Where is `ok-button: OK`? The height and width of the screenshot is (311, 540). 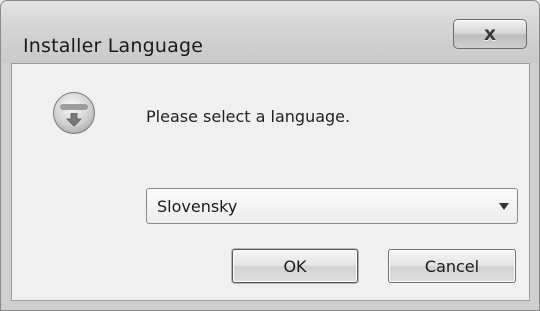
ok-button: OK is located at coordinates (295, 266).